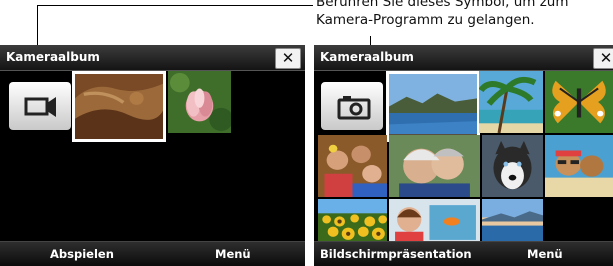 This screenshot has height=266, width=613. I want to click on video-camera-icon, so click(40, 107).